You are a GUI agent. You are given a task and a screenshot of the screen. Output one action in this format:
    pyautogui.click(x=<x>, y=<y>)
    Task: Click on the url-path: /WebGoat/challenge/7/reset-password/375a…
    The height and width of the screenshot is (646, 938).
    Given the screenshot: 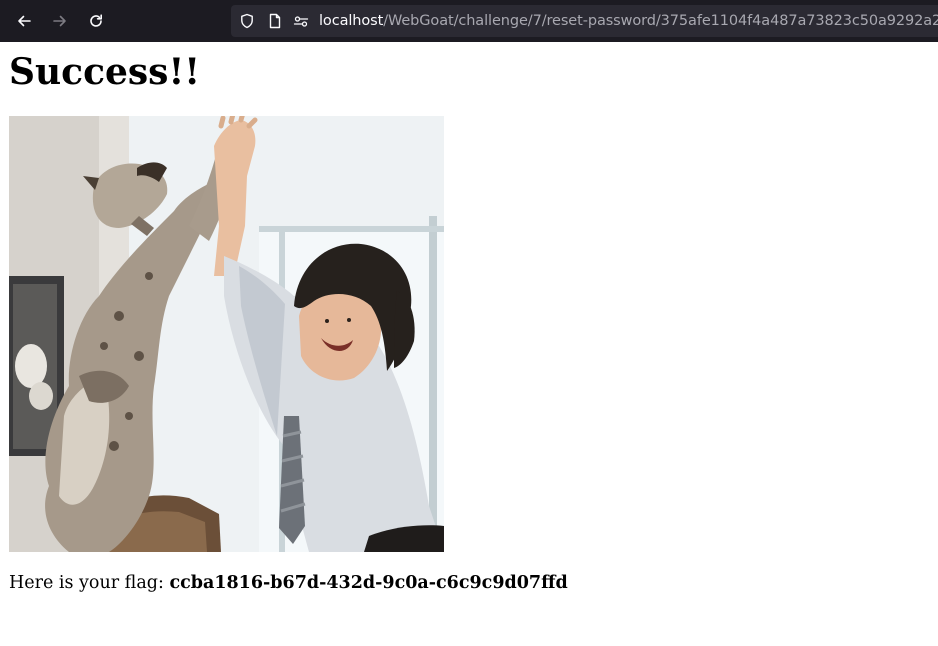 What is the action you would take?
    pyautogui.click(x=660, y=21)
    